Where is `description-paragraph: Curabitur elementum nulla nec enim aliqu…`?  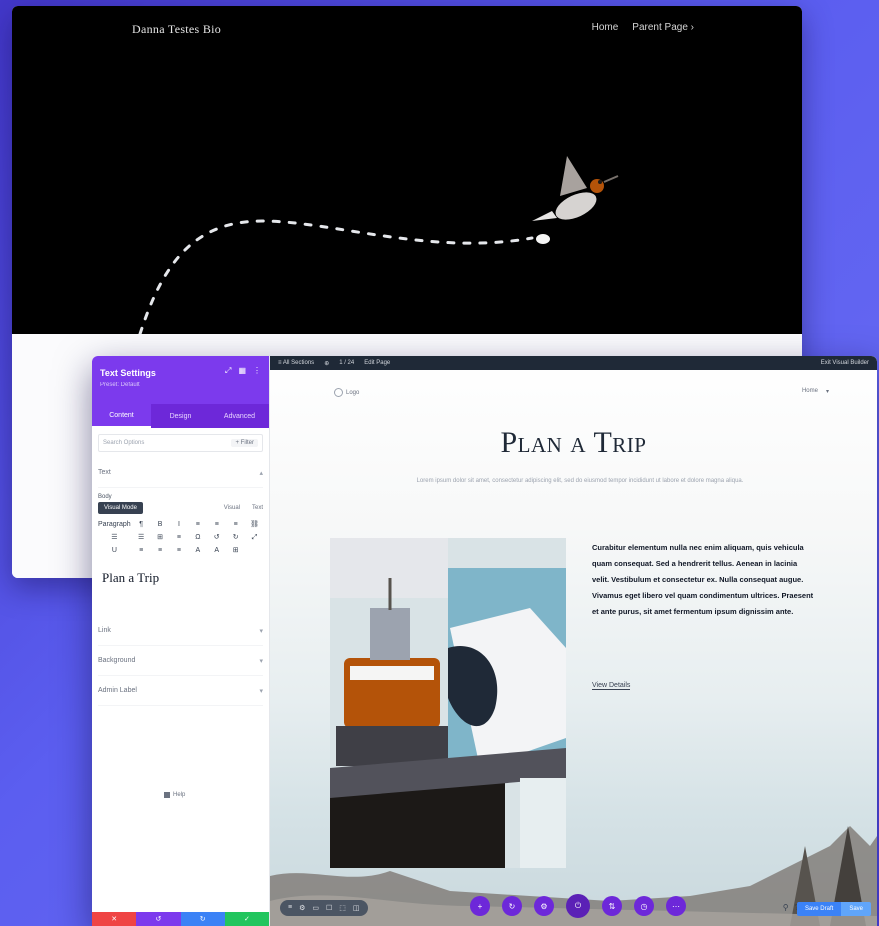 description-paragraph: Curabitur elementum nulla nec enim aliqu… is located at coordinates (703, 580).